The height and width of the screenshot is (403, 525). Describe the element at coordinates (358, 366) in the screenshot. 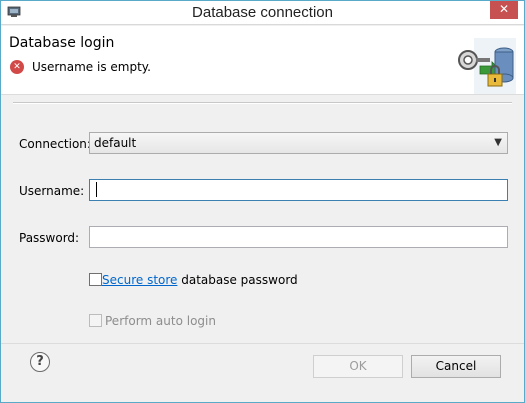

I see `ok-button: OK` at that location.